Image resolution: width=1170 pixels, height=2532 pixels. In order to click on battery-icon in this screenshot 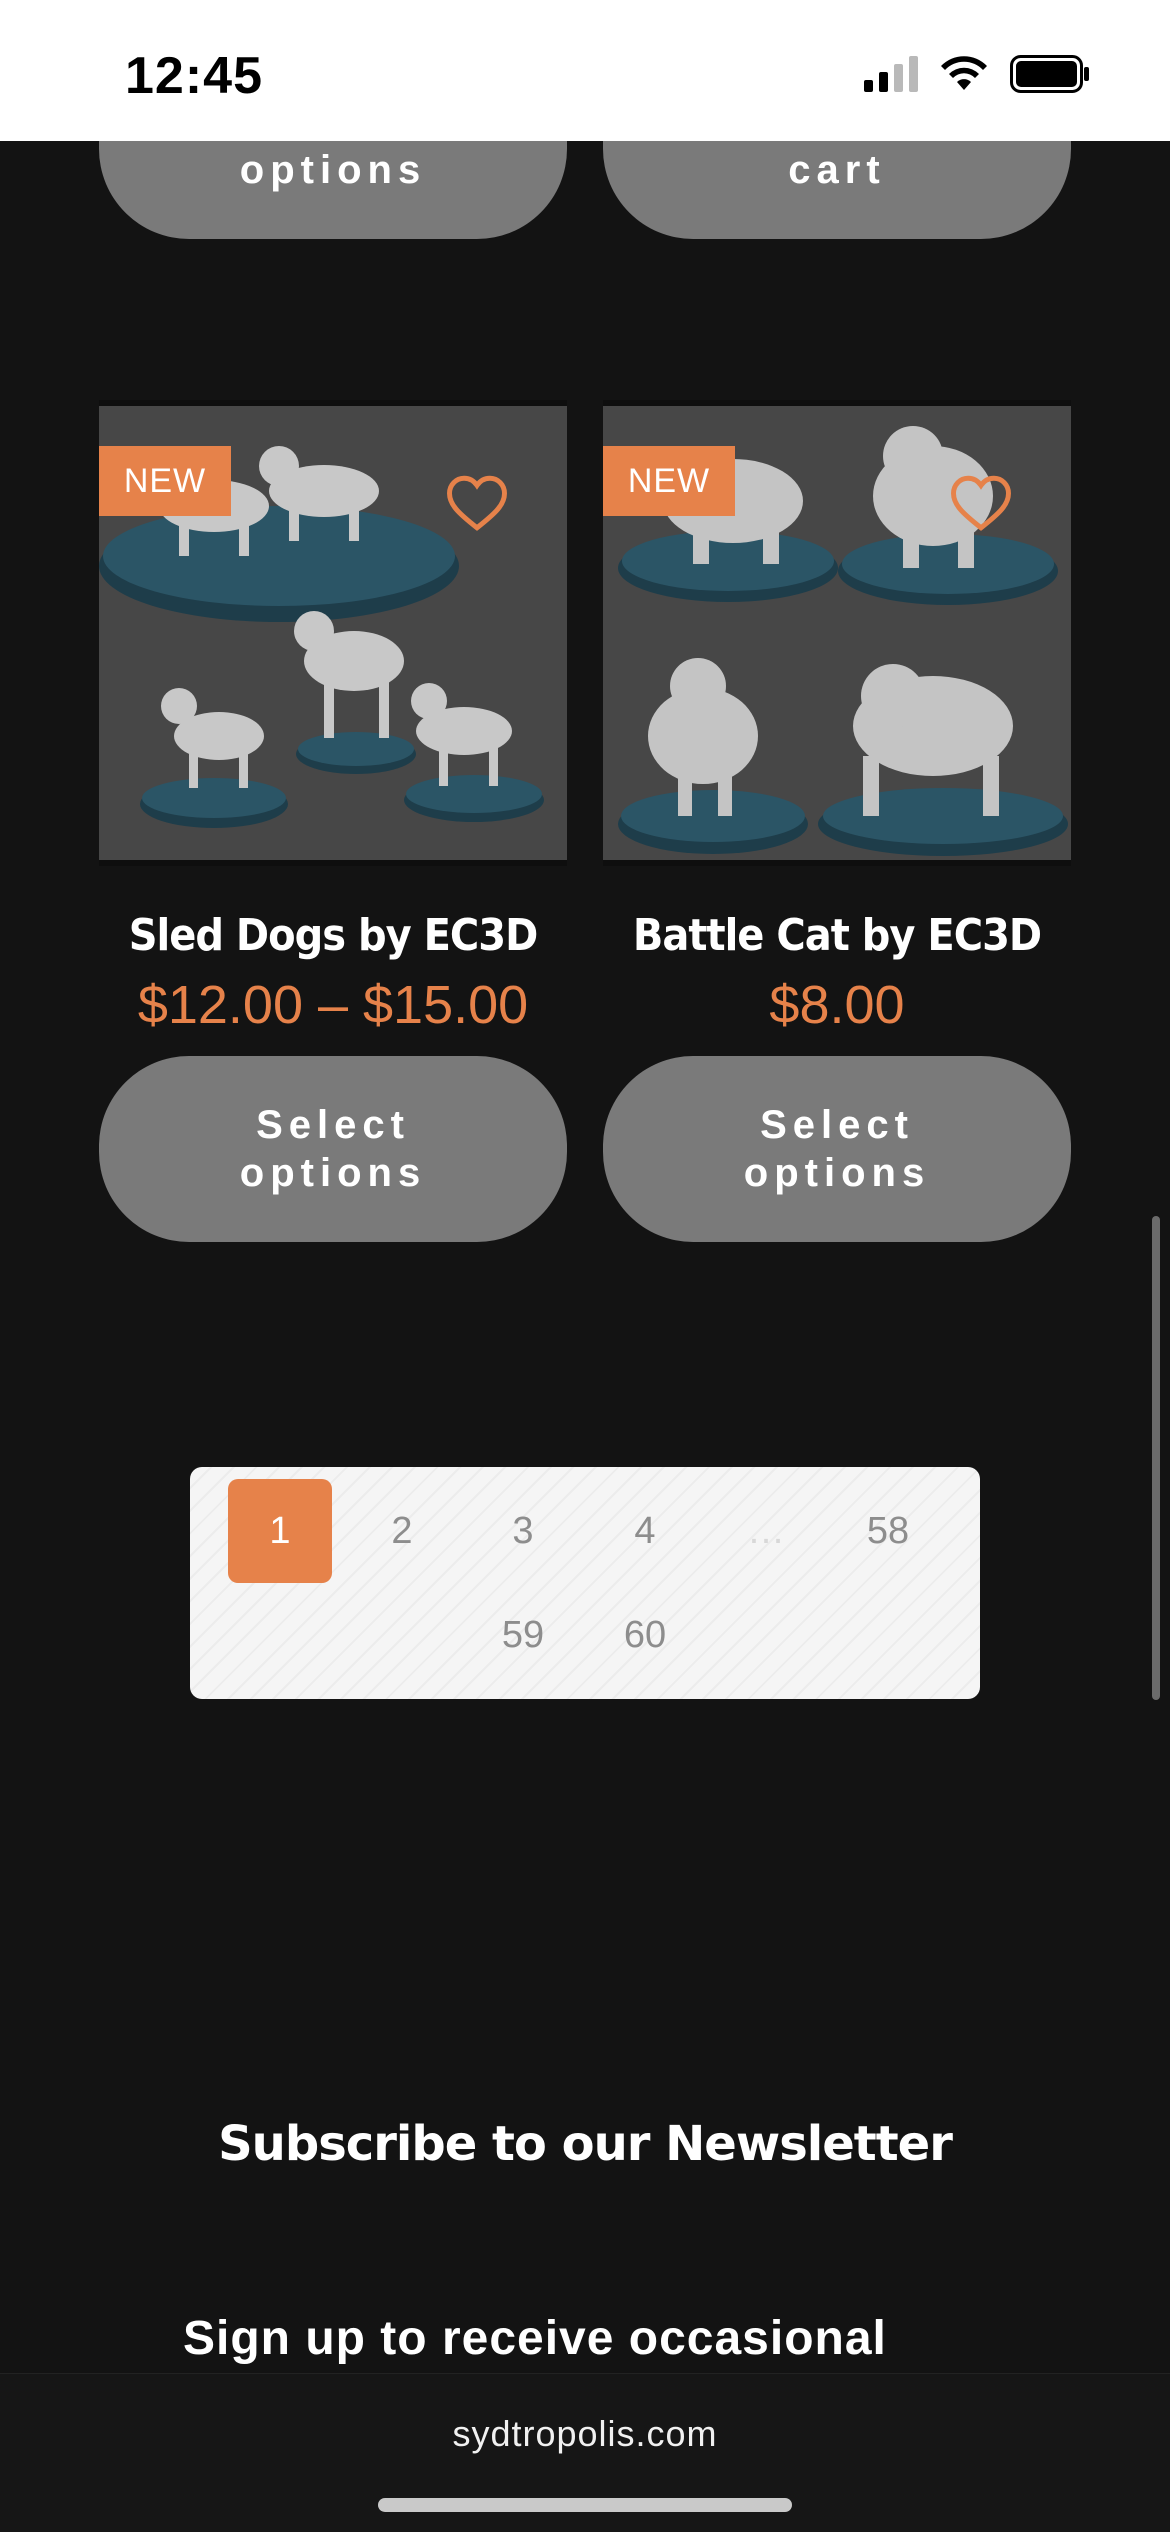, I will do `click(1049, 74)`.